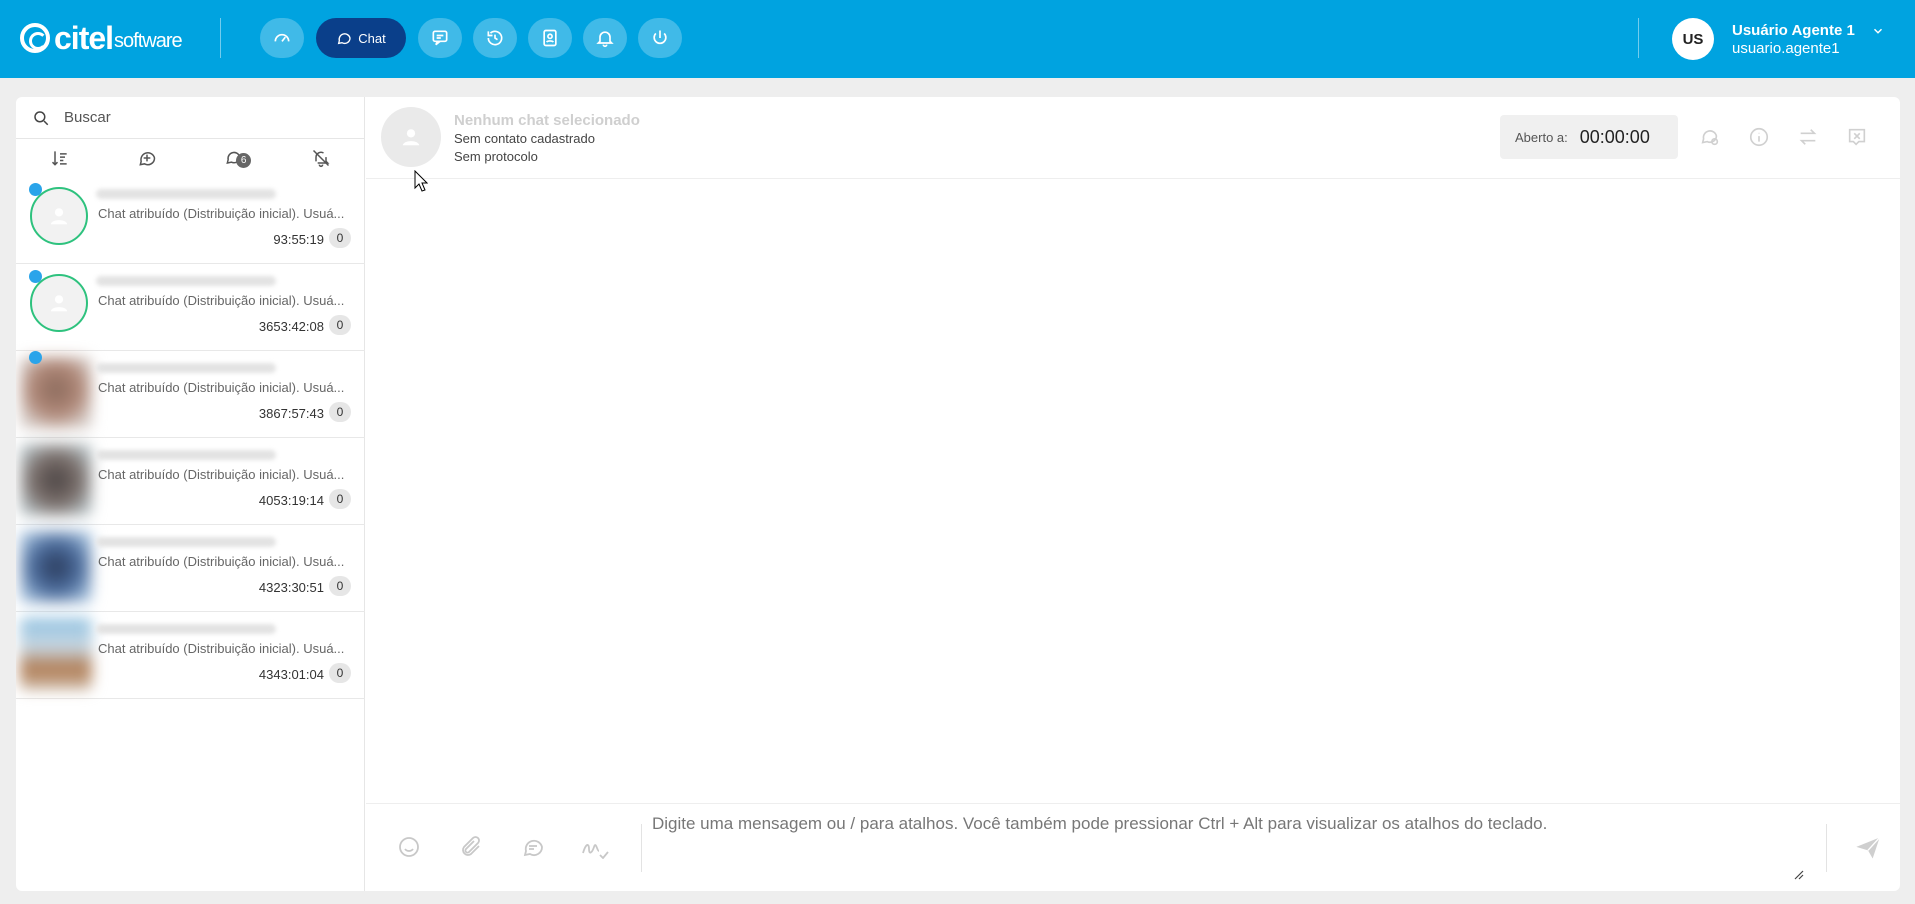  Describe the element at coordinates (1589, 137) in the screenshot. I see `open-time-box: Aberto a: 00:00:00` at that location.